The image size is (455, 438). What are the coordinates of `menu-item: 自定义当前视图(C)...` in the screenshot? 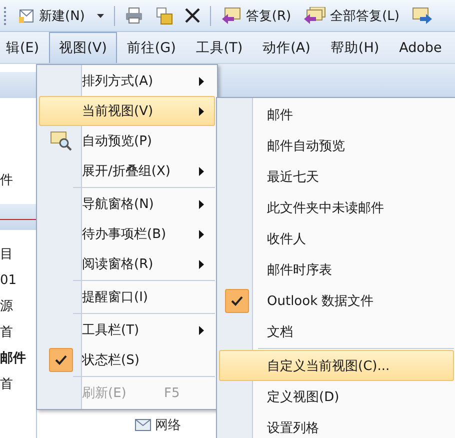 It's located at (336, 365).